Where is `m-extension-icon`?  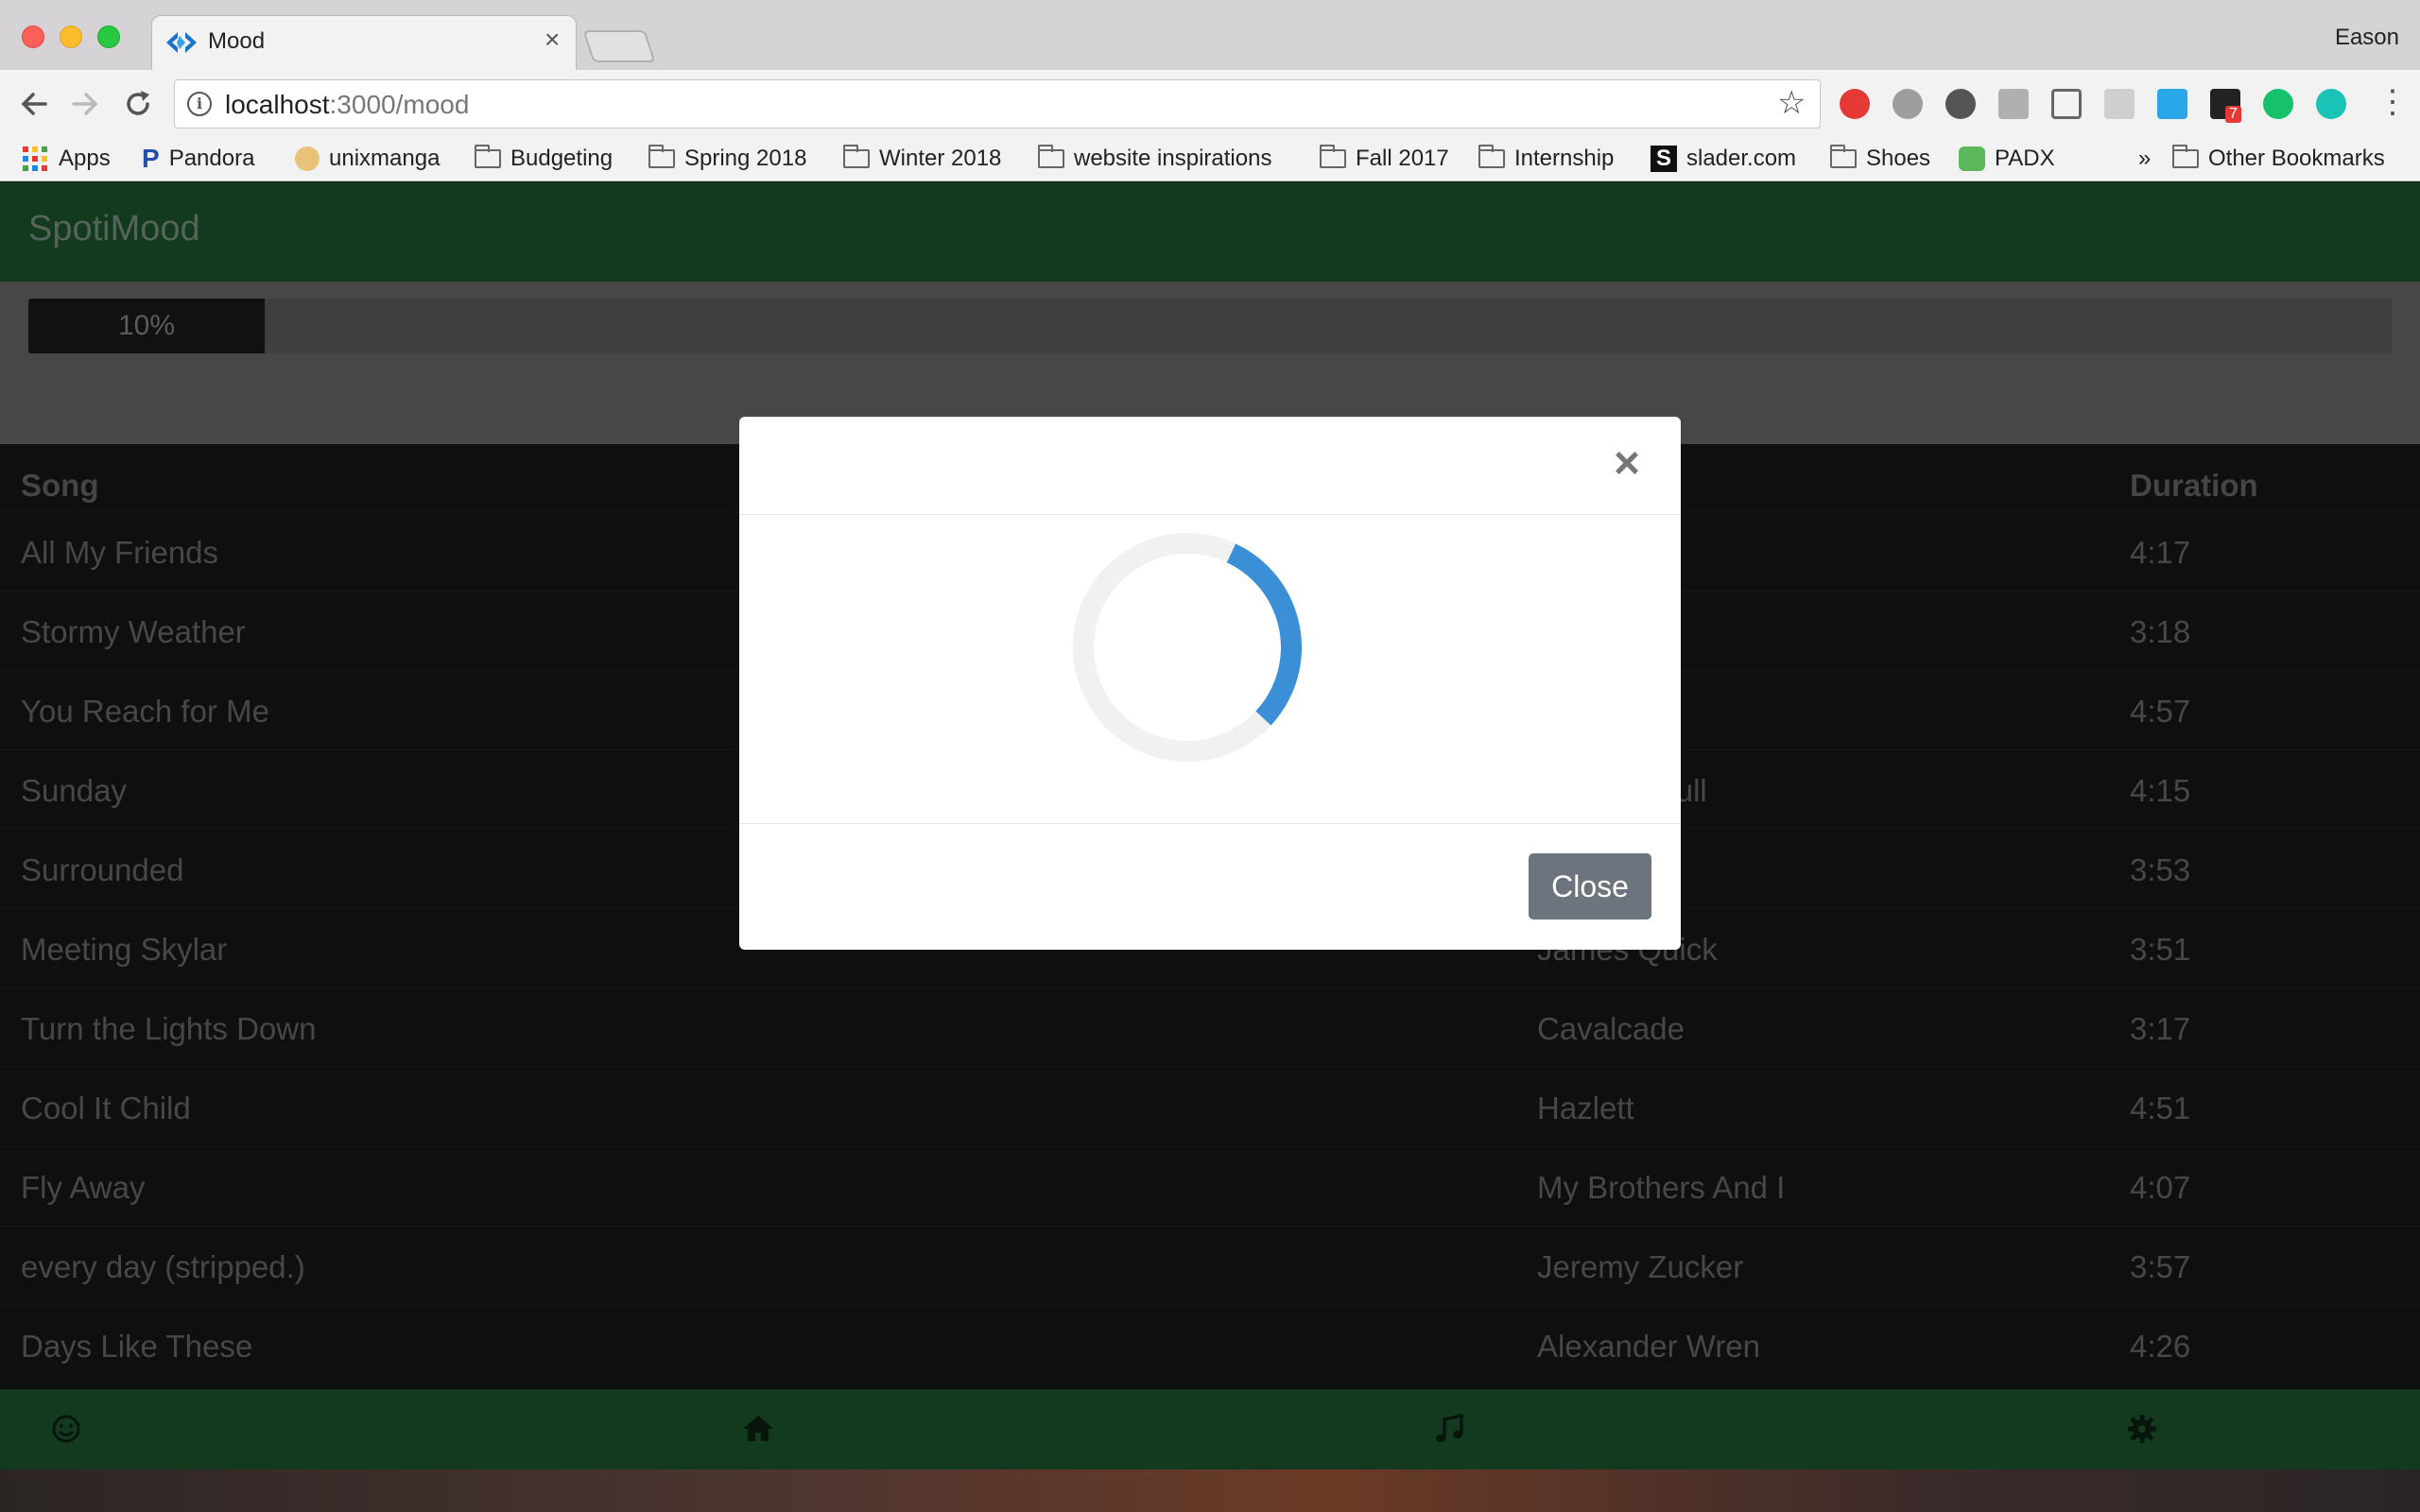 m-extension-icon is located at coordinates (2331, 104).